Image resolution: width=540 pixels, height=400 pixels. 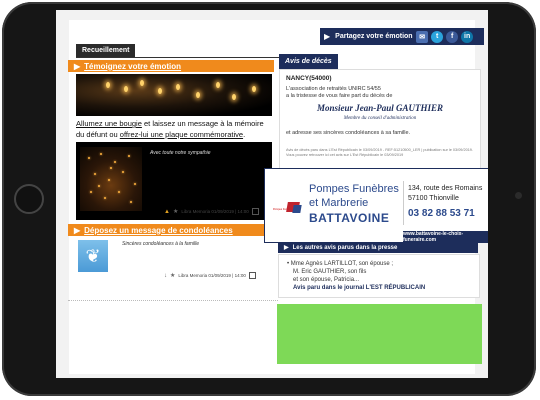 I want to click on offer-plaque-link: offrez-lui une plaque commémorative, so click(x=181, y=134).